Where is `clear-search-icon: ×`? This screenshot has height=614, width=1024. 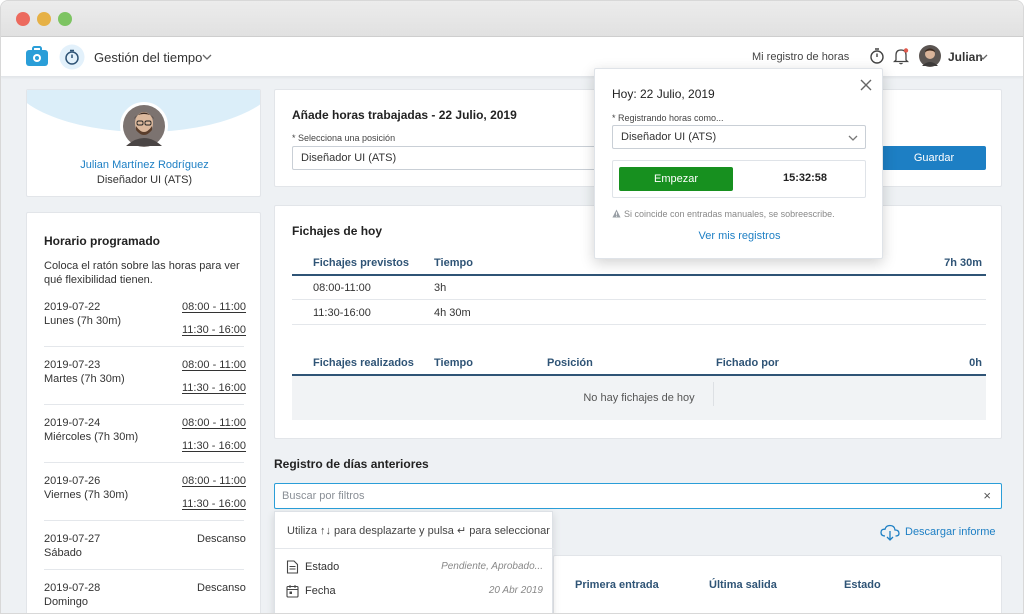
clear-search-icon: × is located at coordinates (987, 495).